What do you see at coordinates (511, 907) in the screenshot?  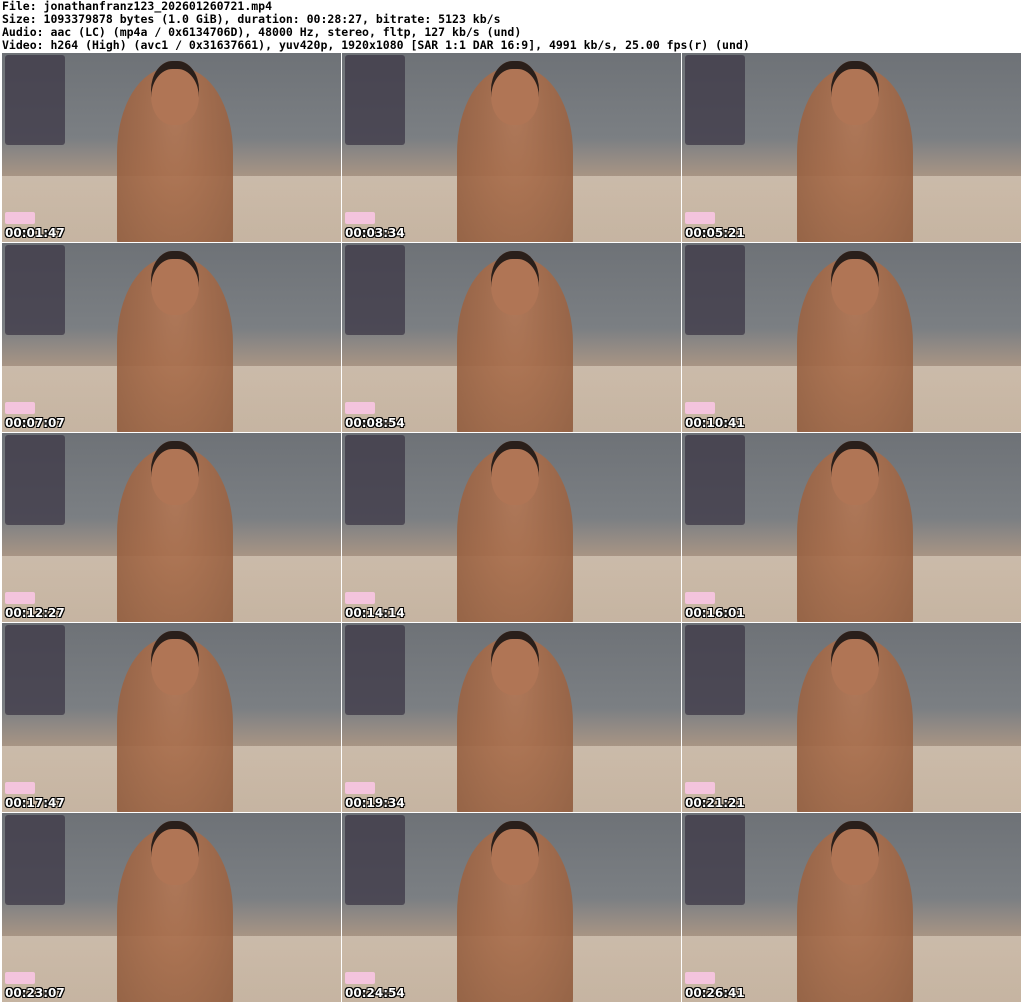 I see `video-thumbnail: 00:24:54` at bounding box center [511, 907].